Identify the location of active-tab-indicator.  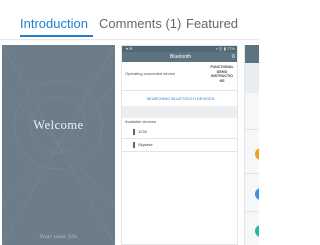
(56, 36).